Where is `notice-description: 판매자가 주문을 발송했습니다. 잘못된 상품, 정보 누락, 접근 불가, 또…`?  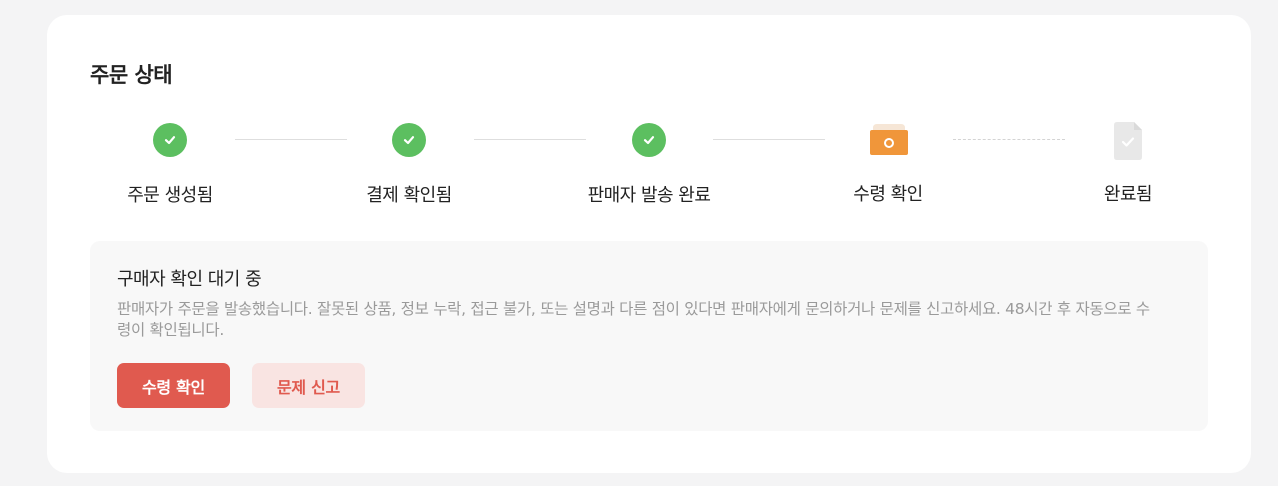
notice-description: 판매자가 주문을 발송했습니다. 잘못된 상품, 정보 누락, 접근 불가, 또… is located at coordinates (633, 319).